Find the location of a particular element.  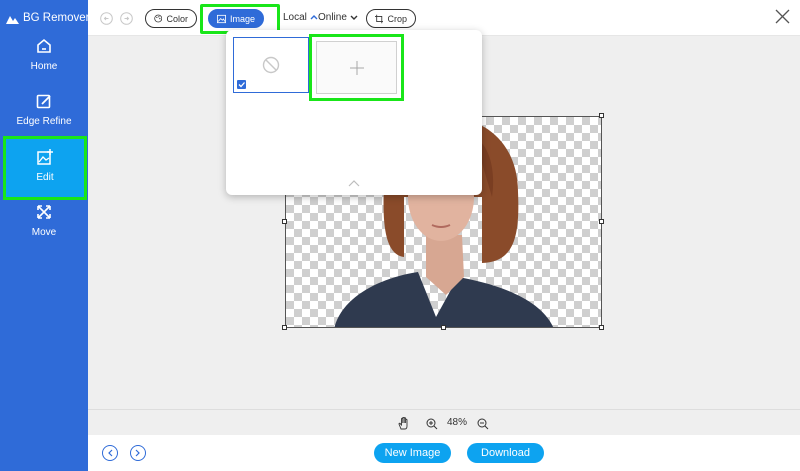

close-button is located at coordinates (782, 19).